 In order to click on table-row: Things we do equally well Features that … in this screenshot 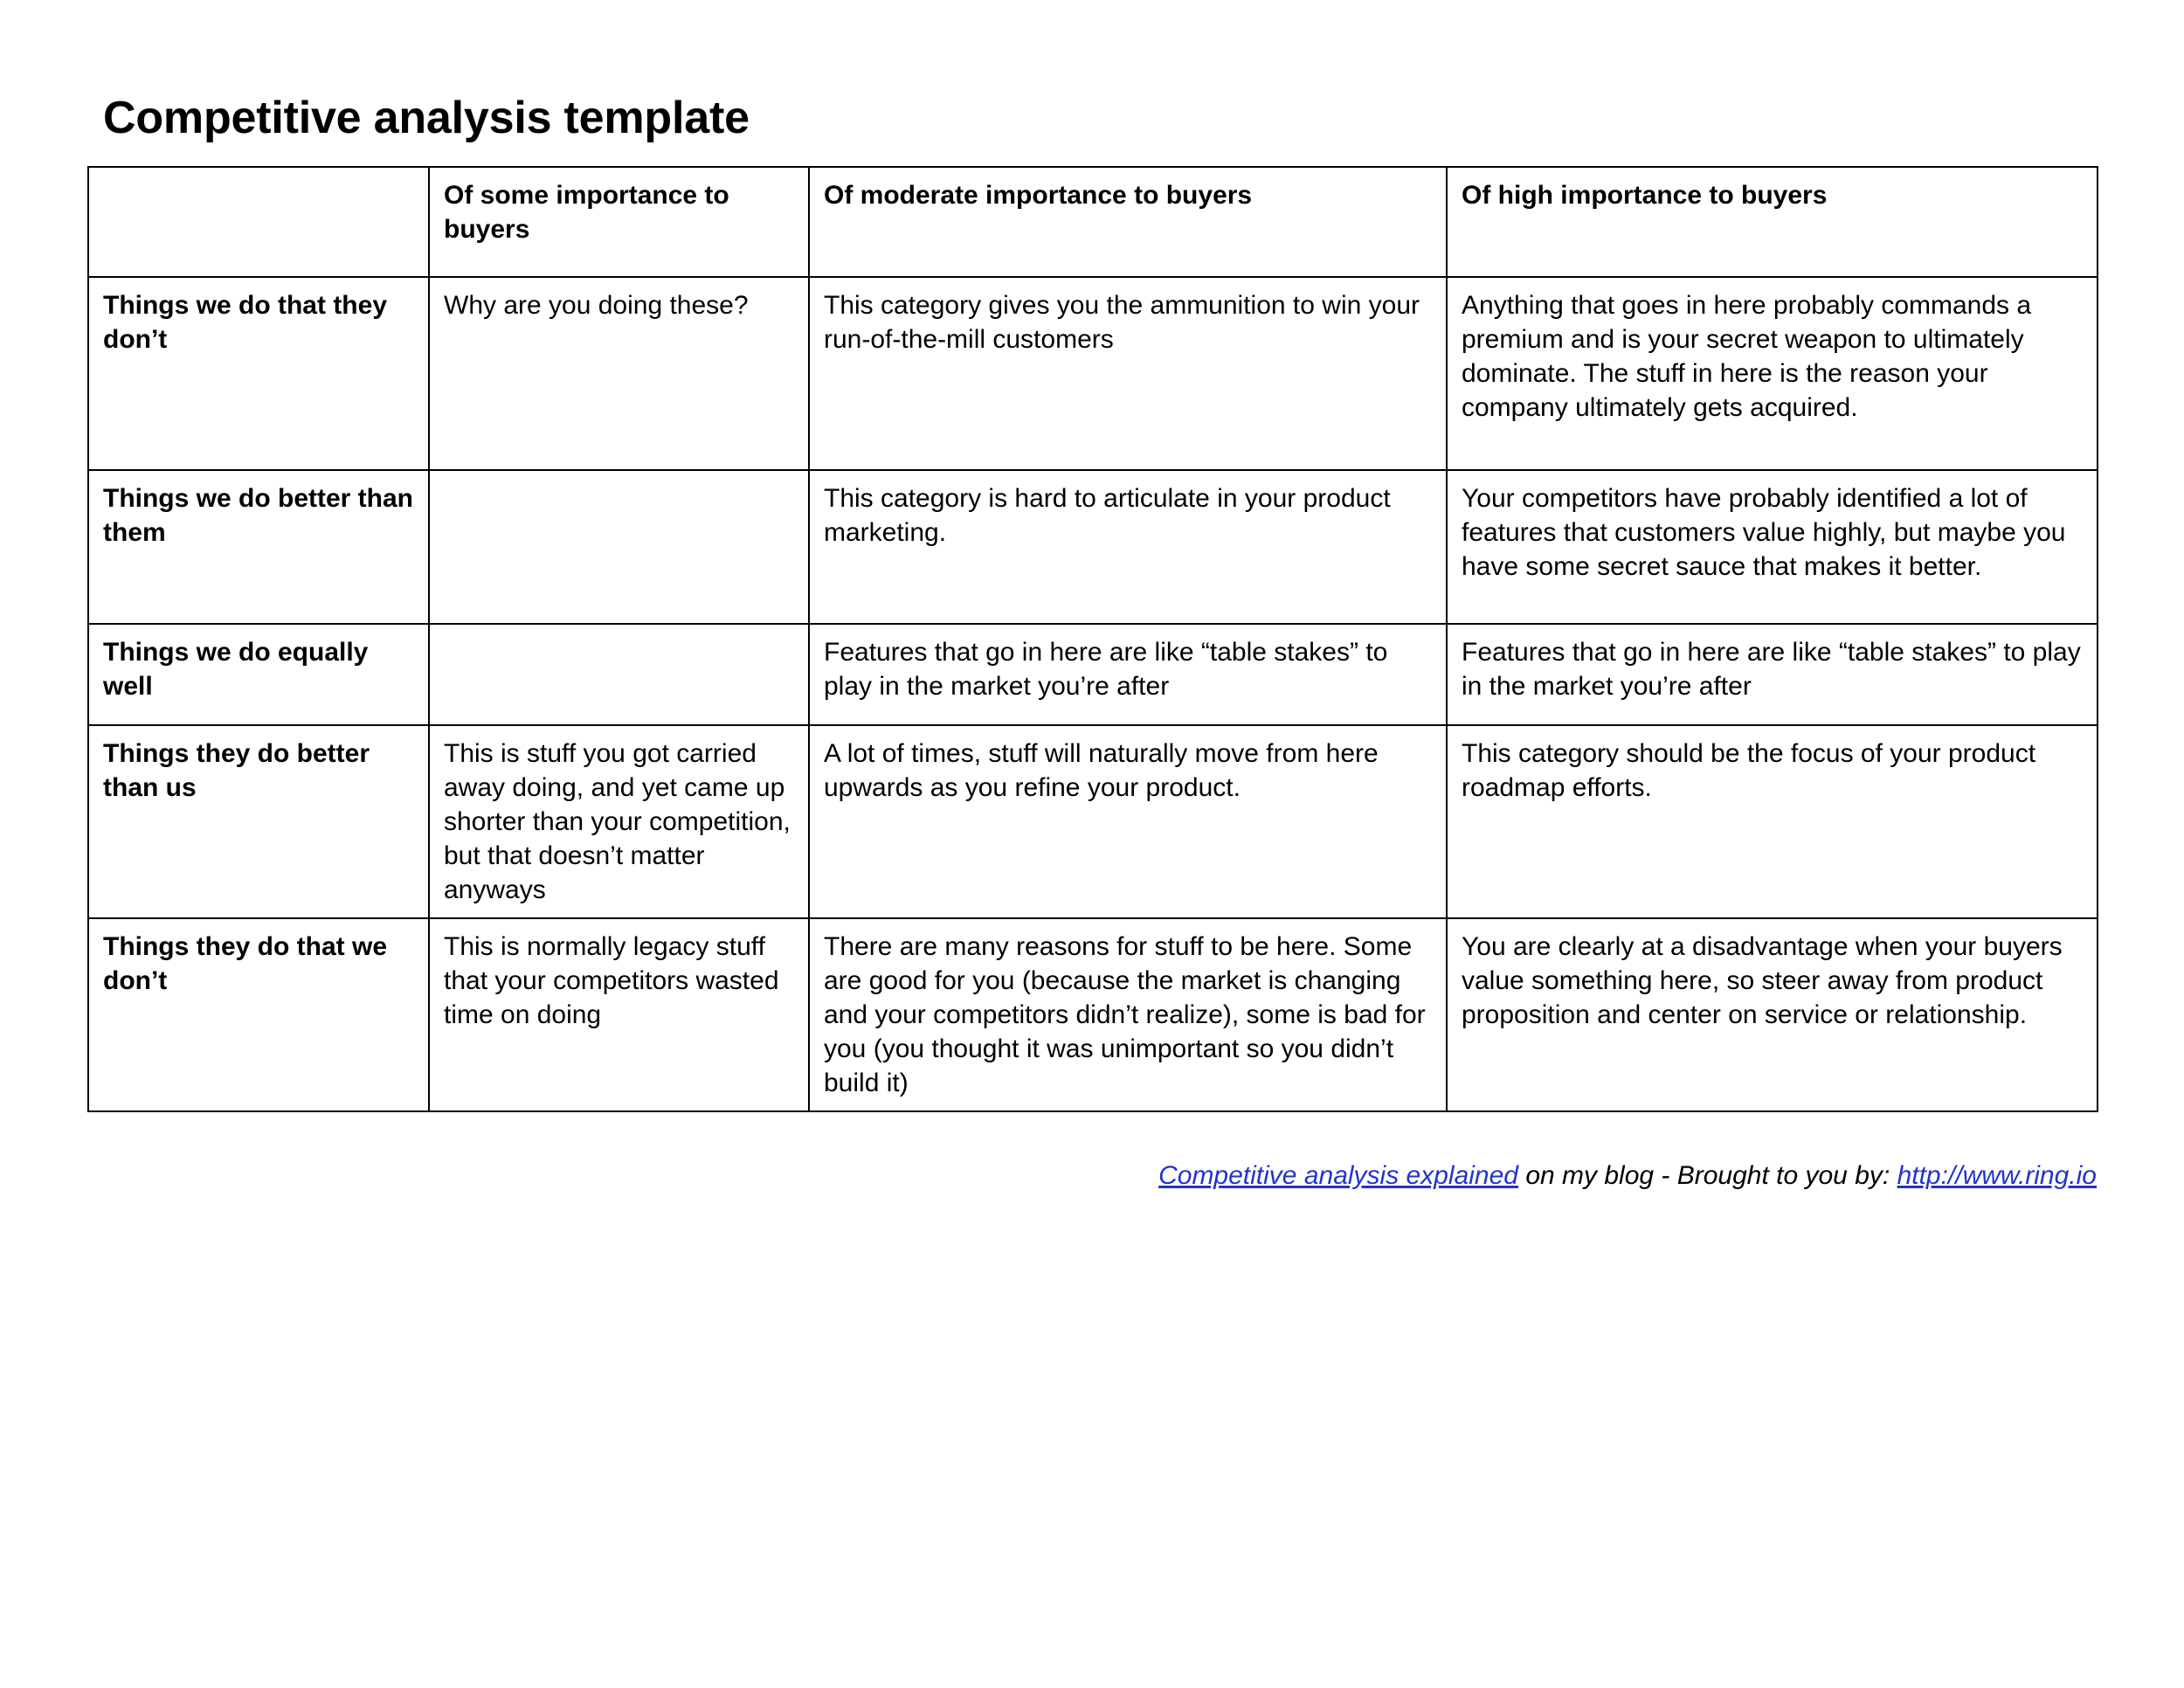, I will do `click(1092, 674)`.